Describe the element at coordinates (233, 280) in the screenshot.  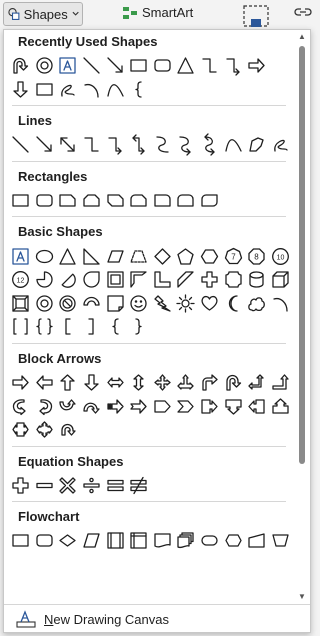
I see `plaque-icon` at that location.